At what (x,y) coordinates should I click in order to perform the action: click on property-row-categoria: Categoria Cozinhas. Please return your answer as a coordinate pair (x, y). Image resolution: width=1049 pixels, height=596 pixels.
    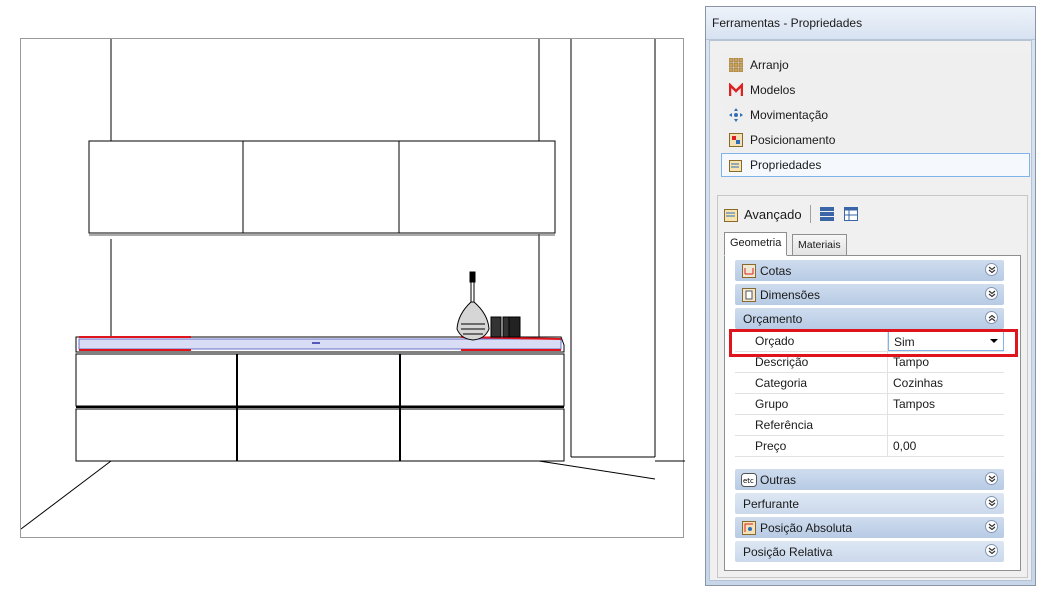
    Looking at the image, I should click on (869, 383).